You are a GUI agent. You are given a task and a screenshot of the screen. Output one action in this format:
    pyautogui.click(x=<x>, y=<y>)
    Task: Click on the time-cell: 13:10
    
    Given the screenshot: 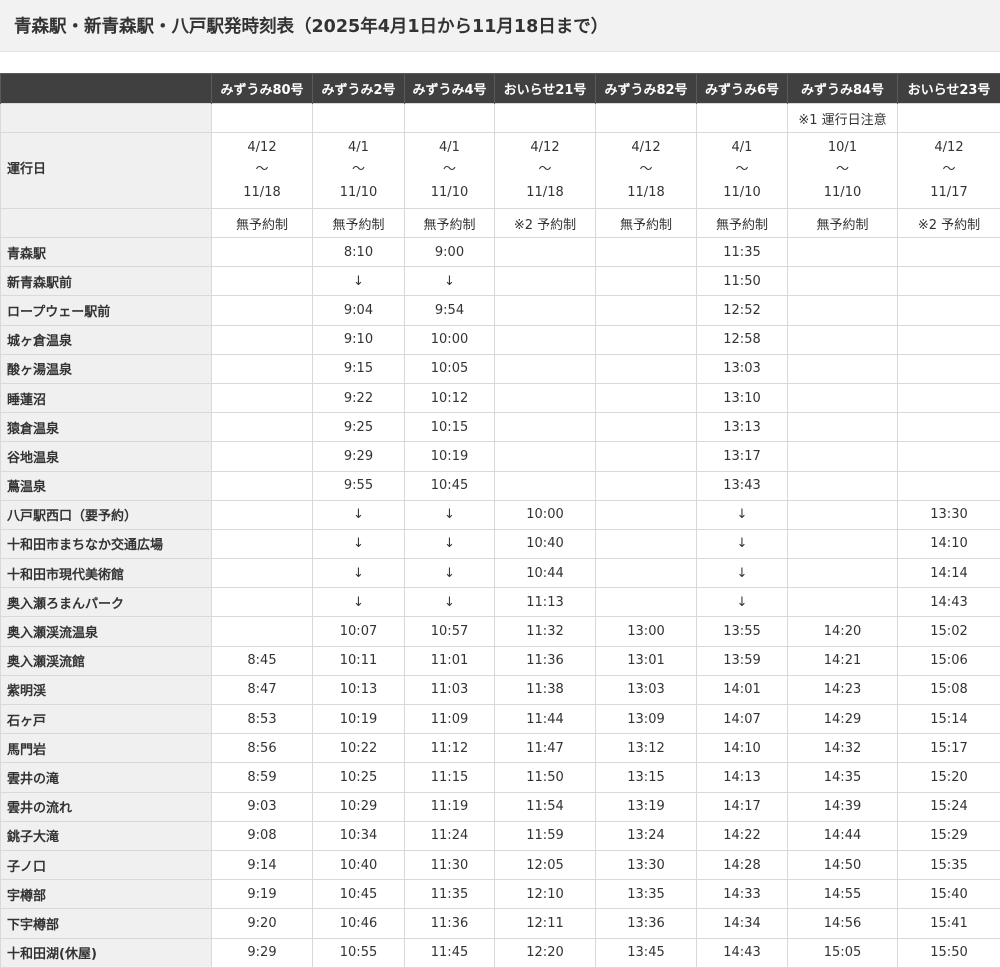 What is the action you would take?
    pyautogui.click(x=742, y=397)
    